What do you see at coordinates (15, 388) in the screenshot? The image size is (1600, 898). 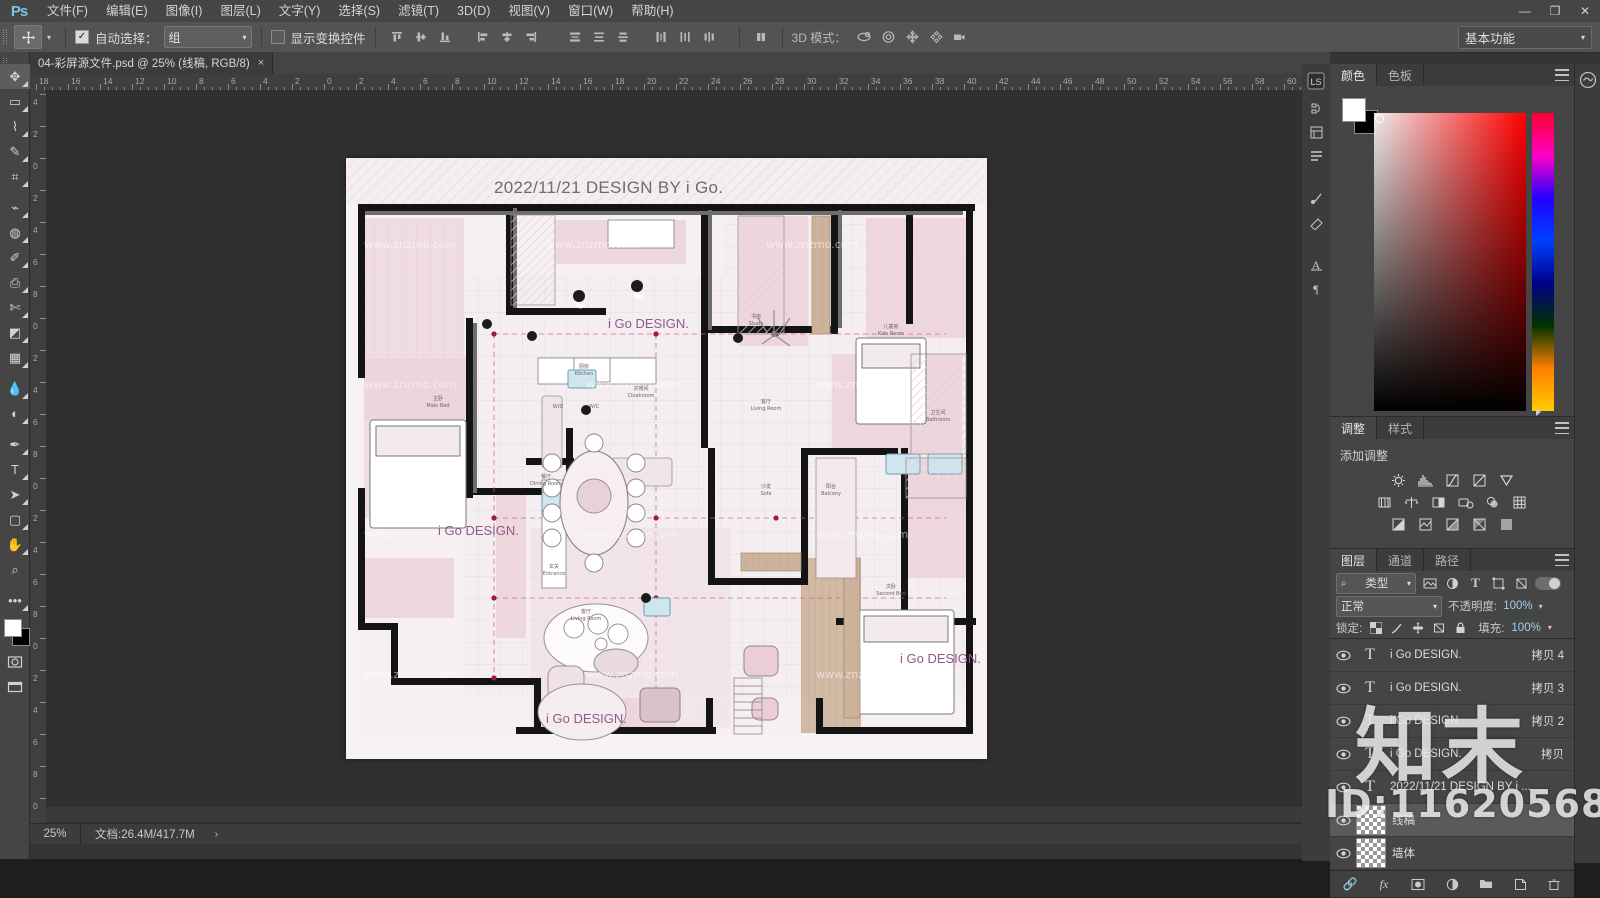 I see `blur-tool-icon: 💧` at bounding box center [15, 388].